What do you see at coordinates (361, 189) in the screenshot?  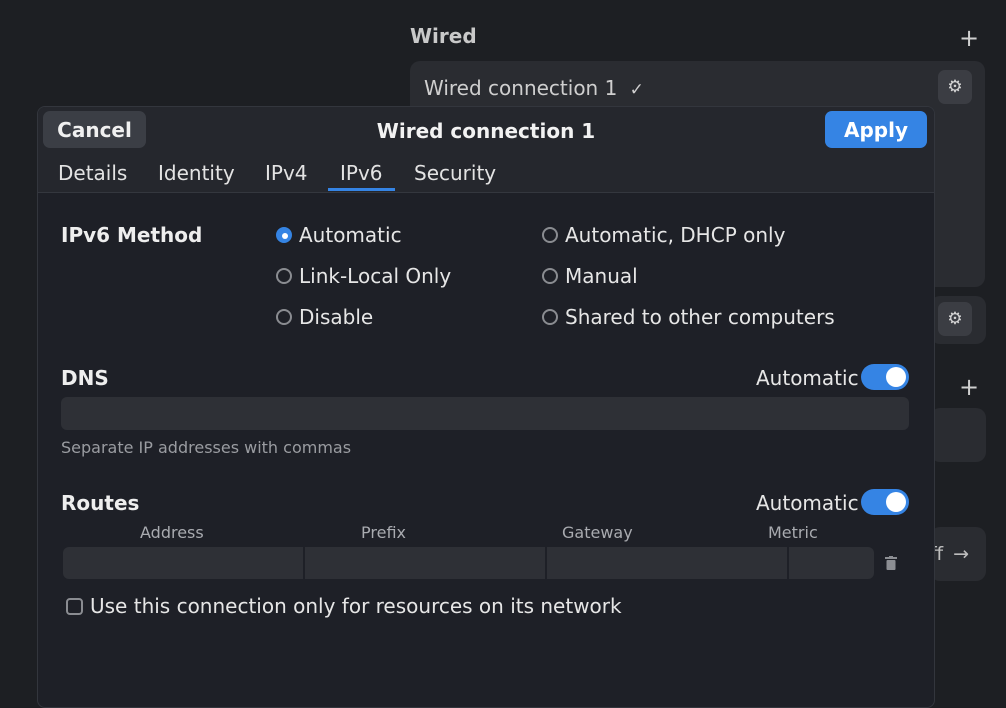 I see `active-tab-indicator` at bounding box center [361, 189].